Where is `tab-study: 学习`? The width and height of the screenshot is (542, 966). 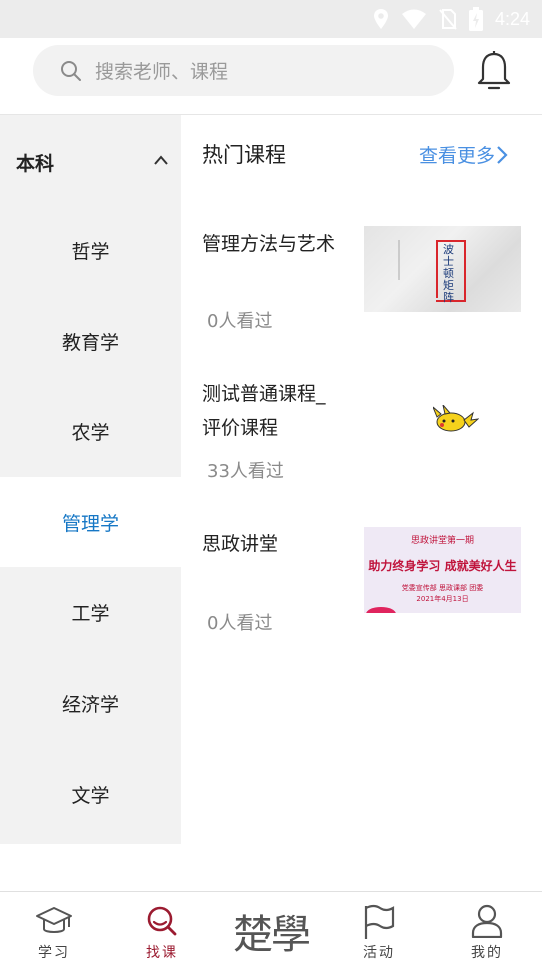 tab-study: 学习 is located at coordinates (54, 929).